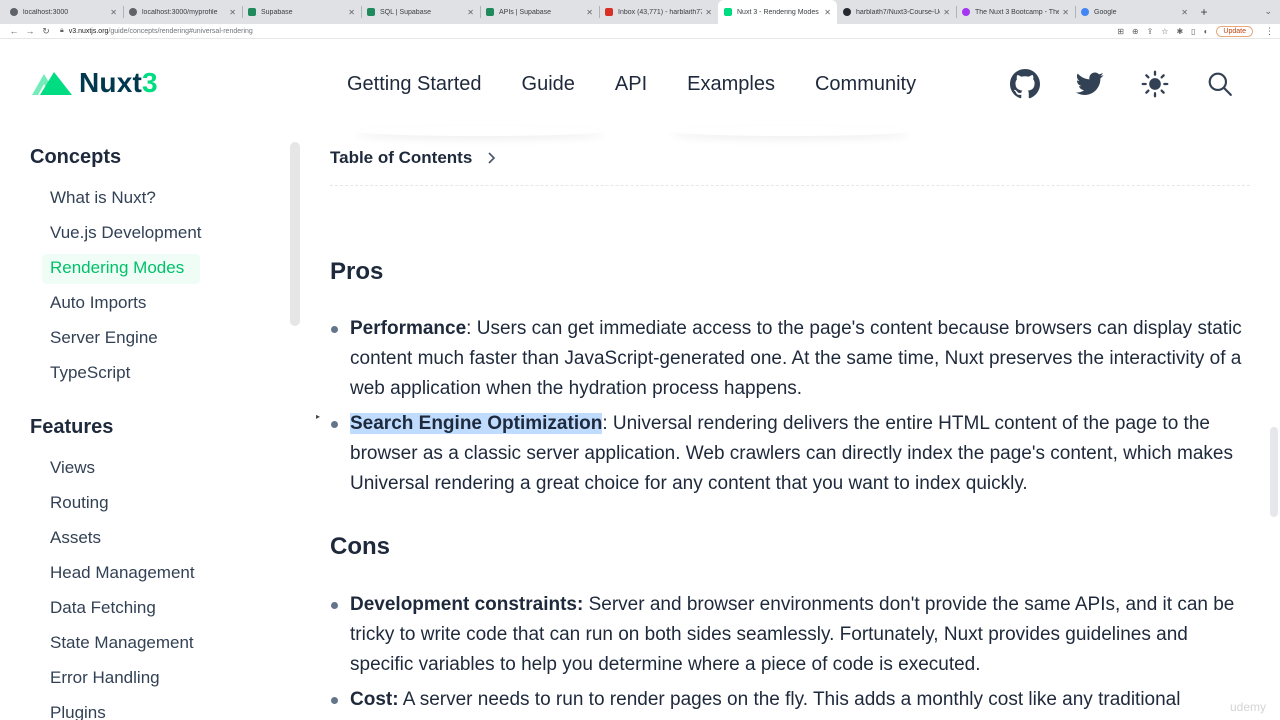 This screenshot has width=1280, height=720. What do you see at coordinates (1135, 31) in the screenshot?
I see `zoom-icon: ⊕` at bounding box center [1135, 31].